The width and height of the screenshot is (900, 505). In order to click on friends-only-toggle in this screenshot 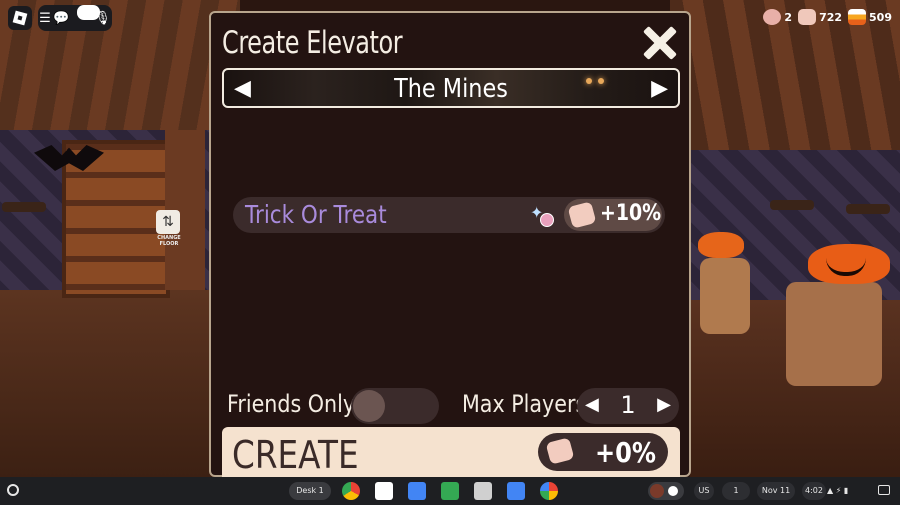, I will do `click(395, 406)`.